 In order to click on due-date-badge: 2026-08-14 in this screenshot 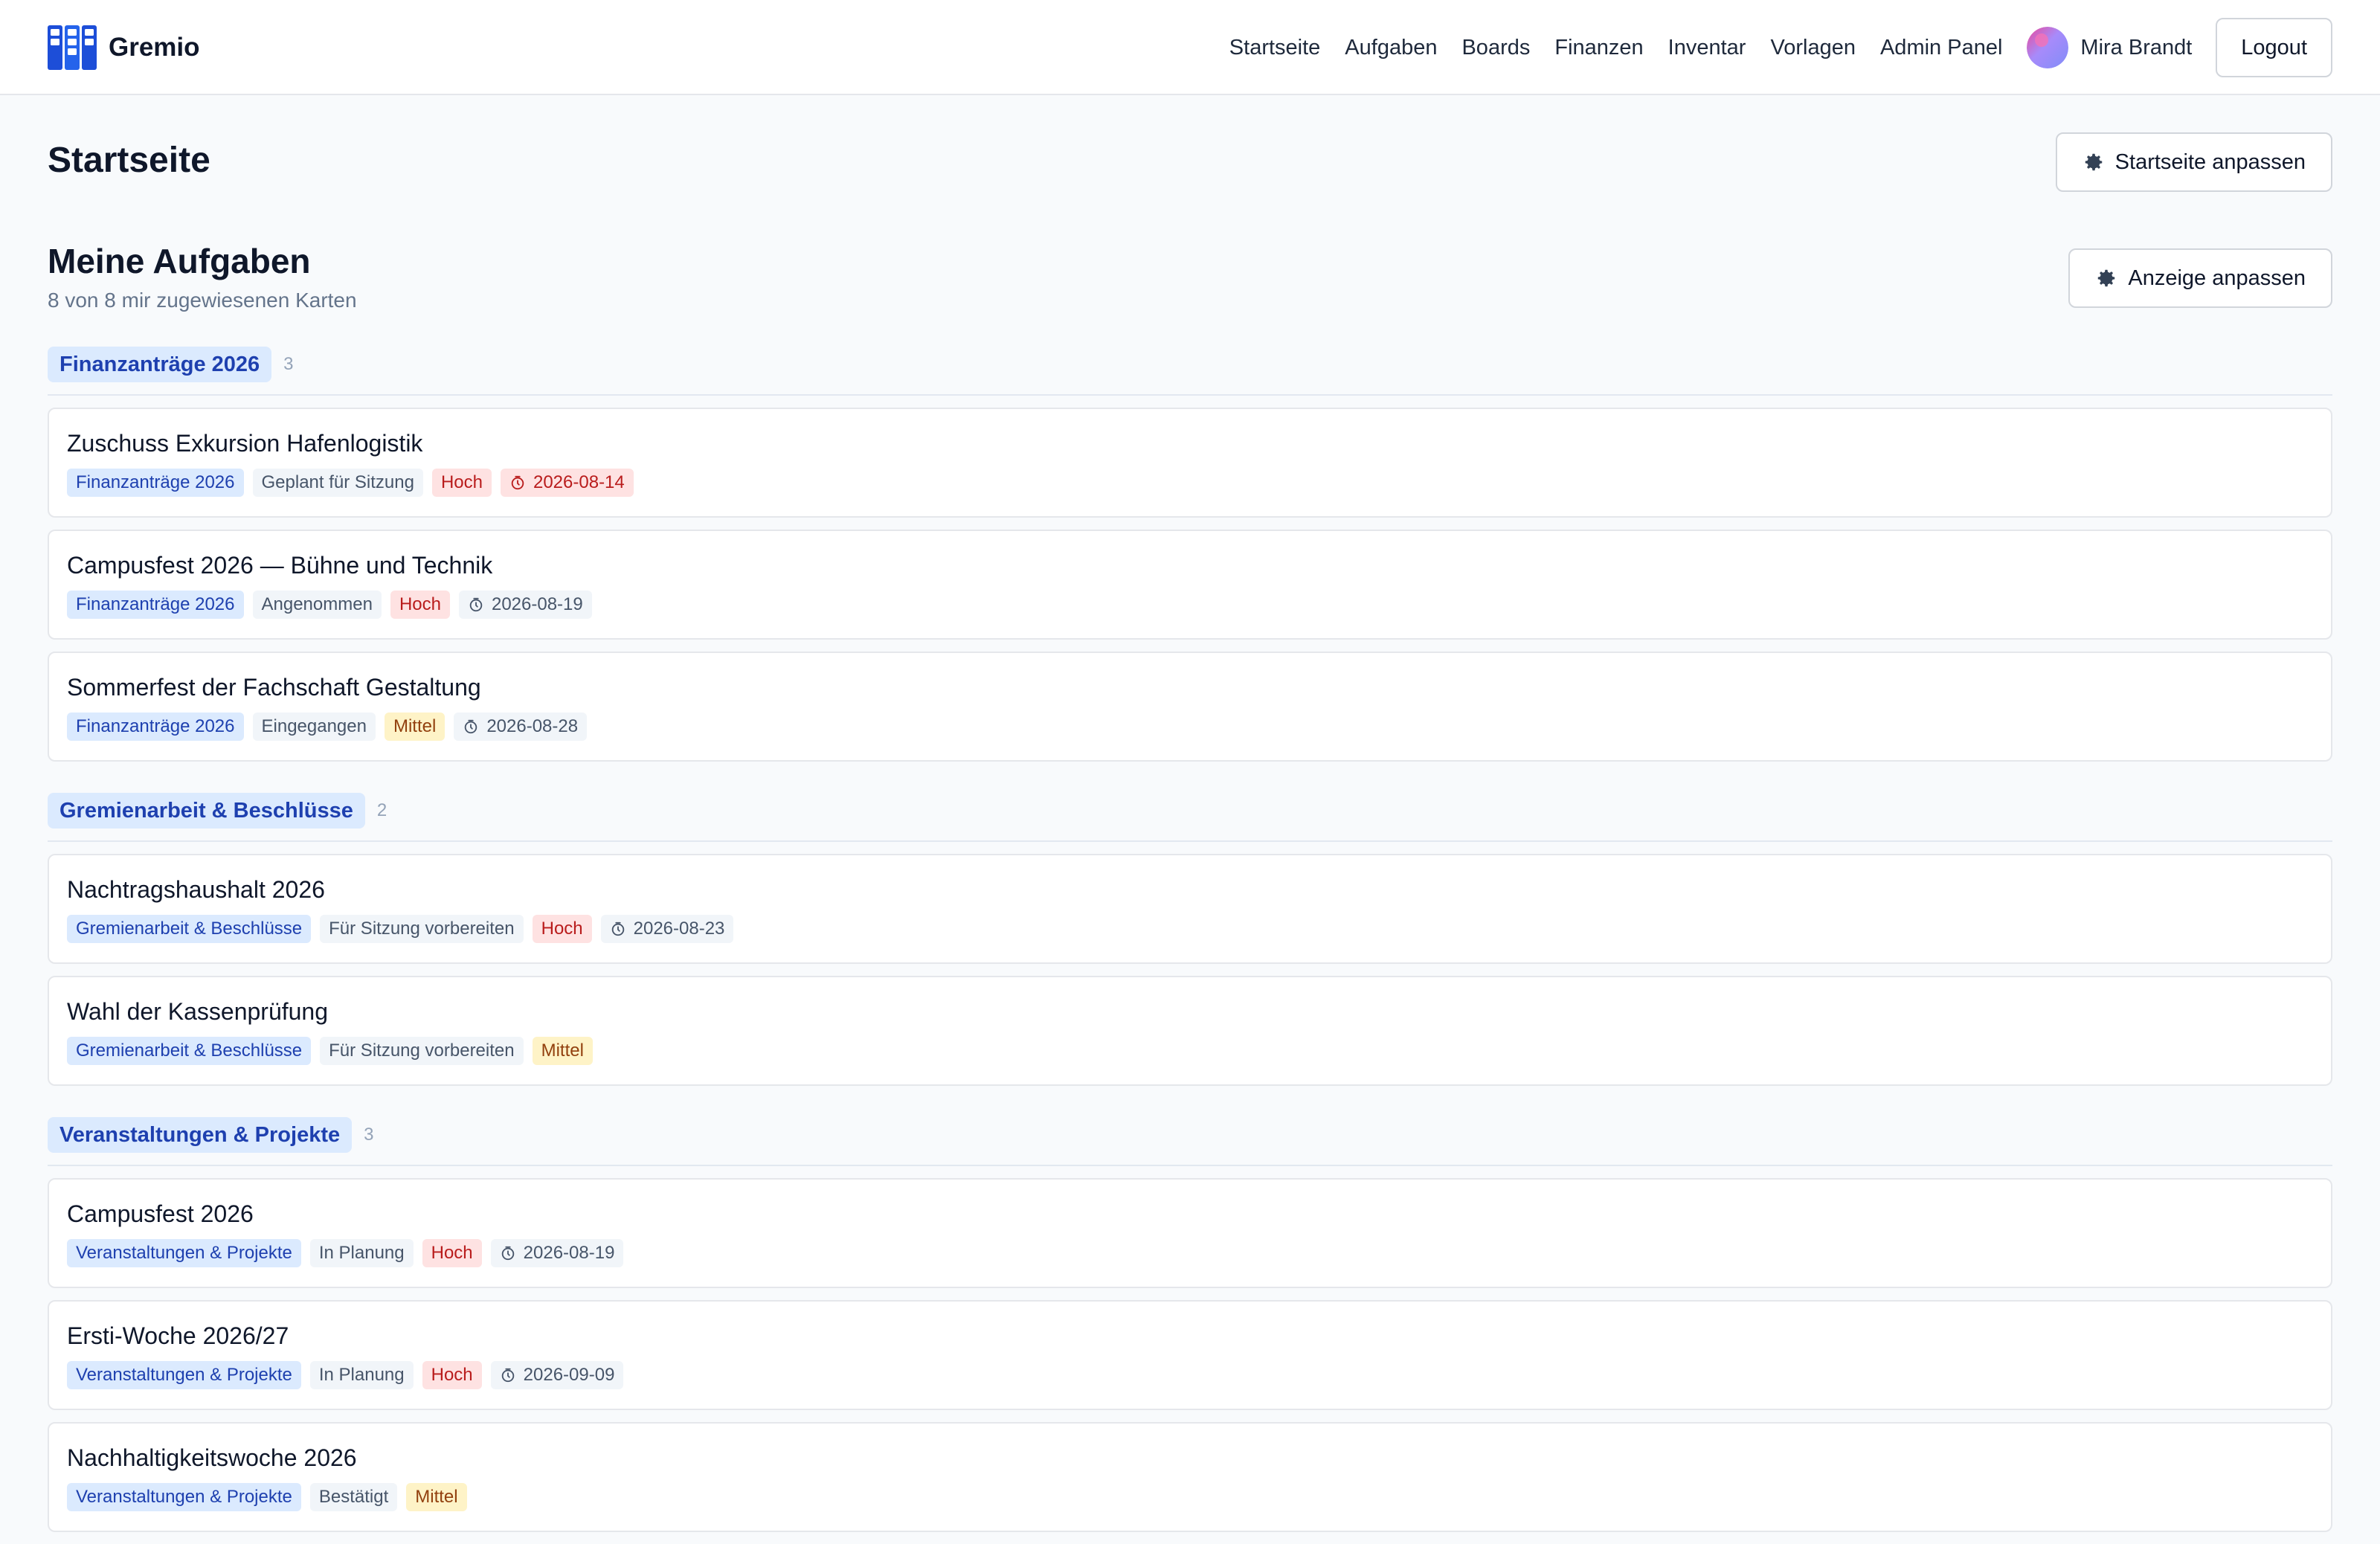, I will do `click(567, 483)`.